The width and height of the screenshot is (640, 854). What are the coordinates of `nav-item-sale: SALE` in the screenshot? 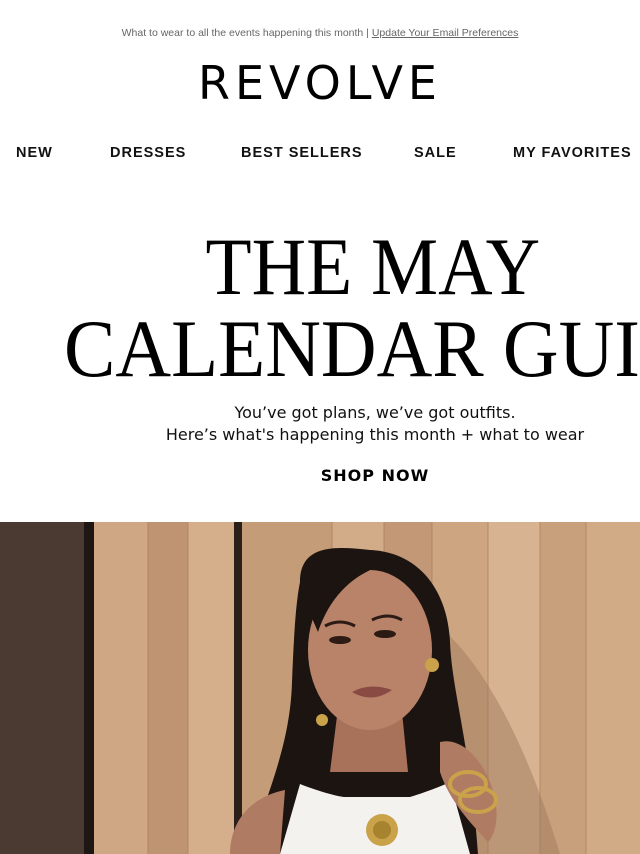 It's located at (435, 153).